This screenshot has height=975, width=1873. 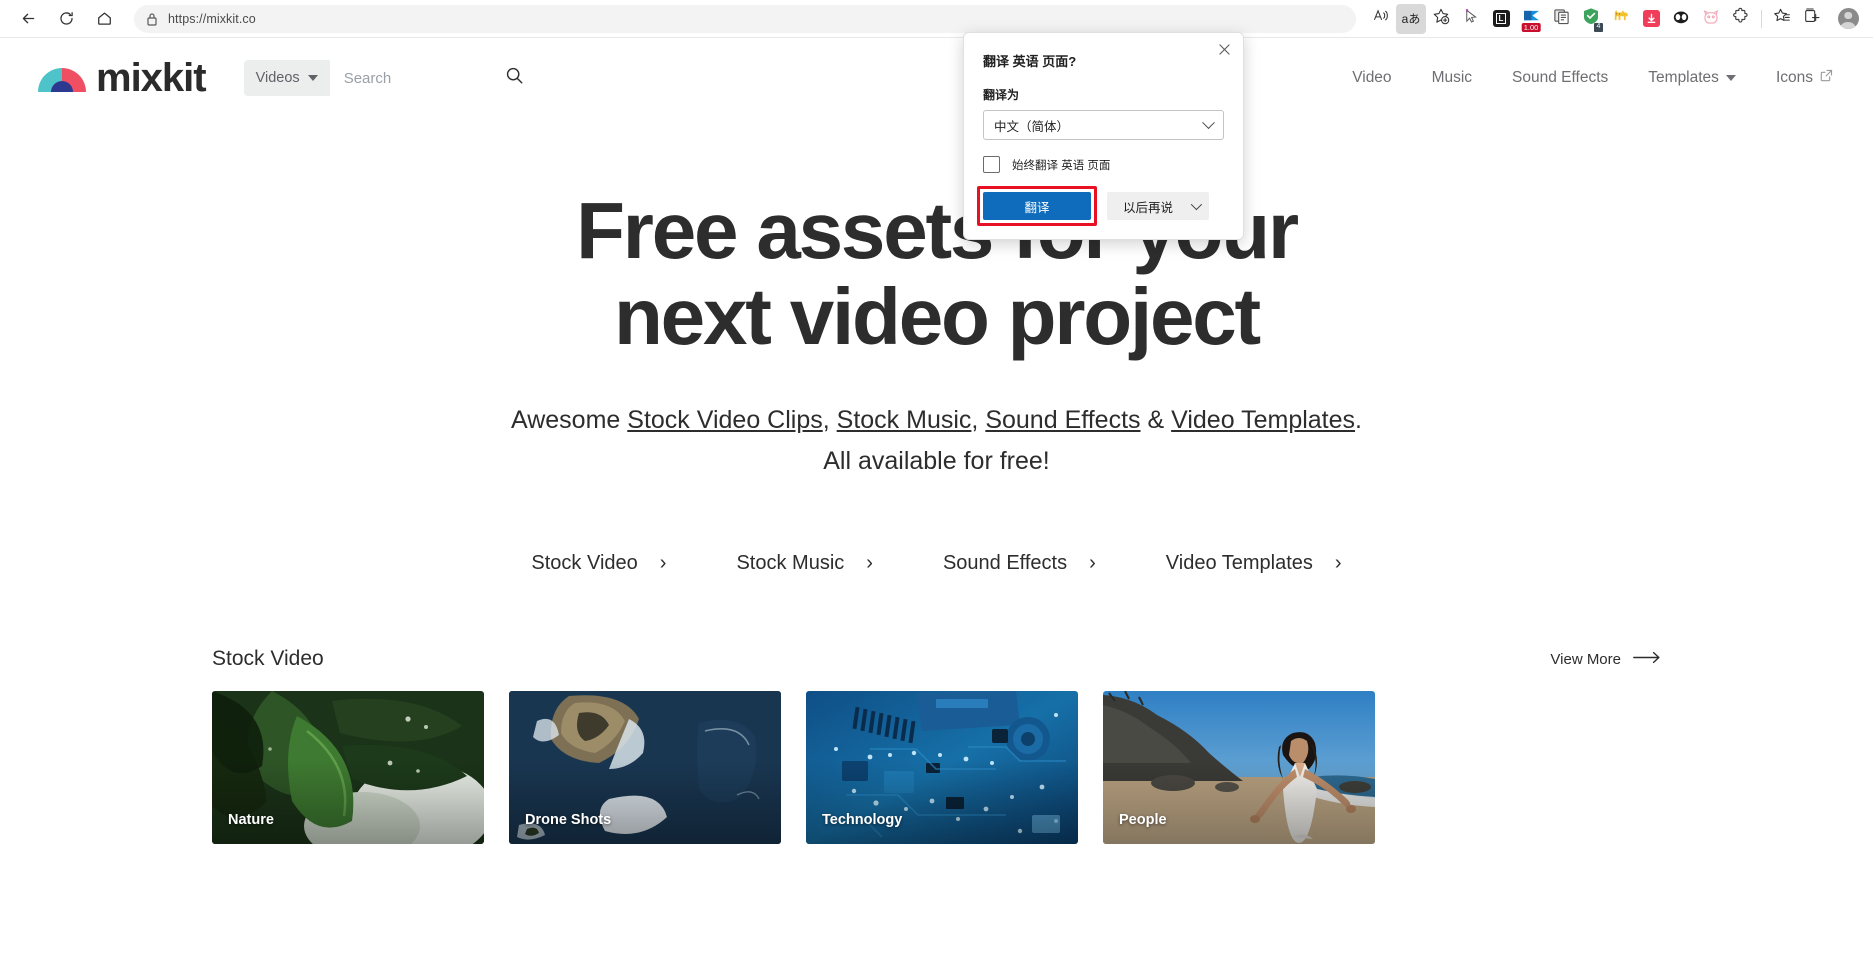 I want to click on panda-extension-button, so click(x=1681, y=19).